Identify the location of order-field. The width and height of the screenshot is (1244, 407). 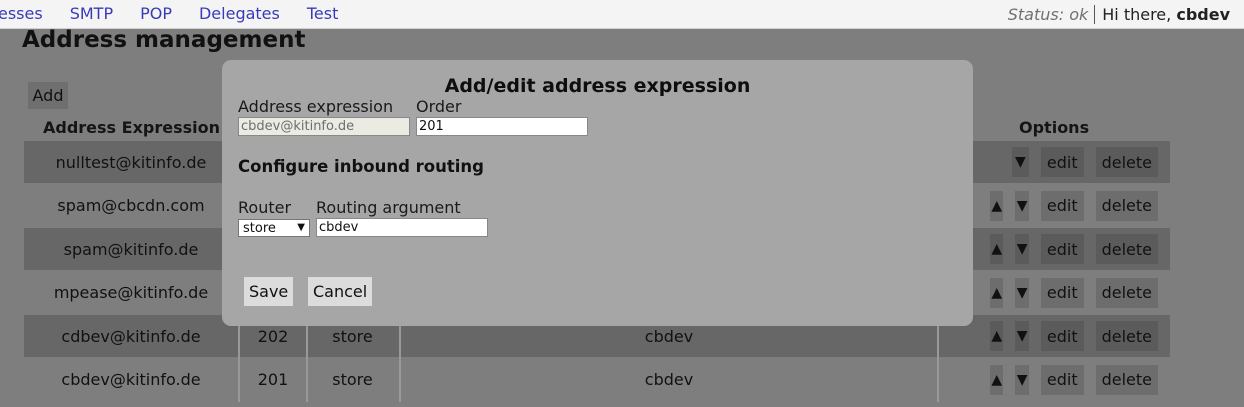
(502, 126).